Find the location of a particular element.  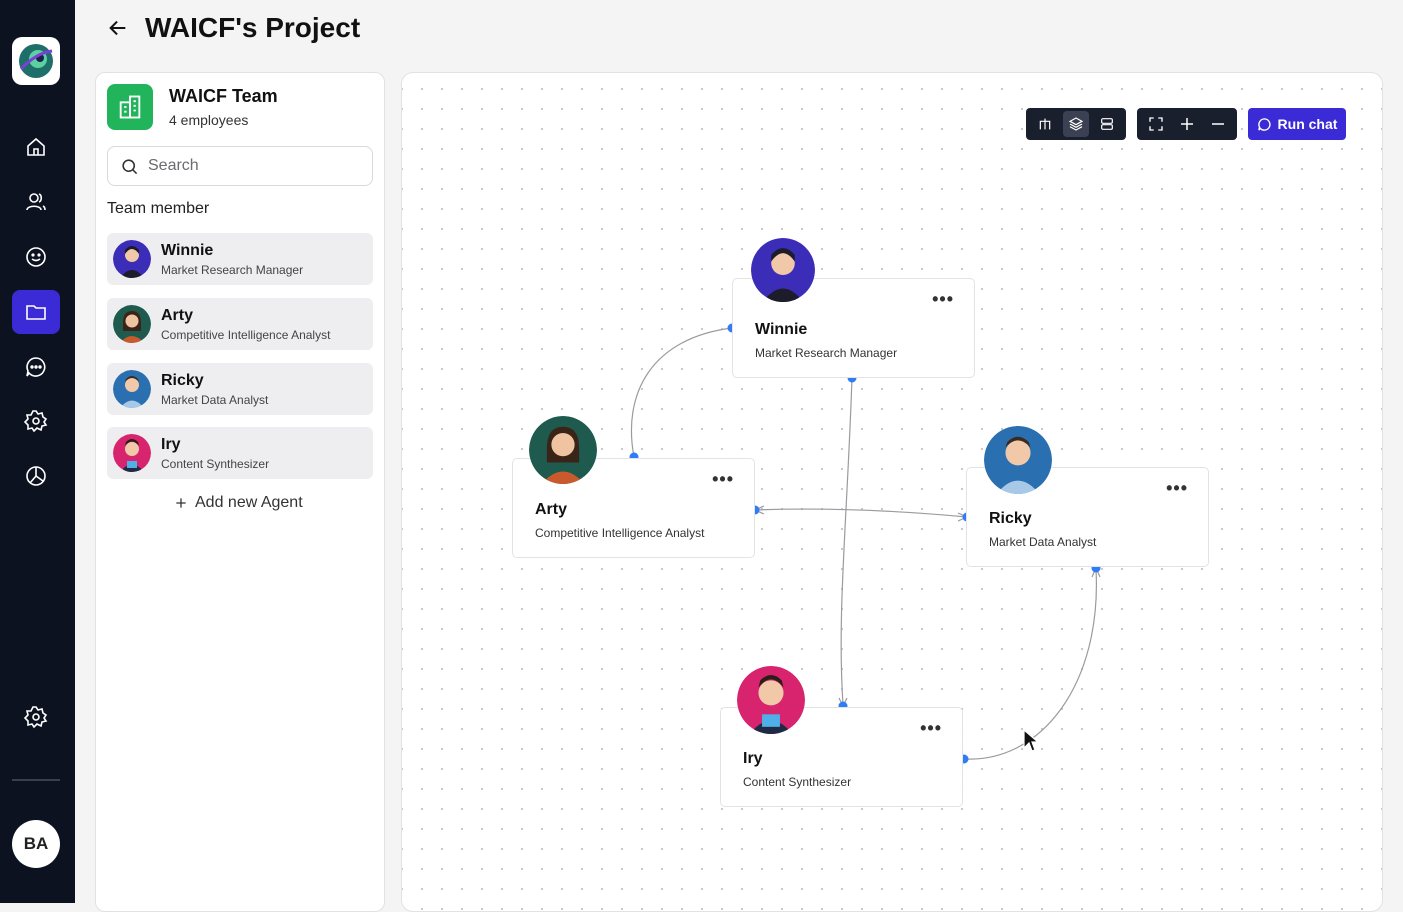

view-toolbar is located at coordinates (1076, 124).